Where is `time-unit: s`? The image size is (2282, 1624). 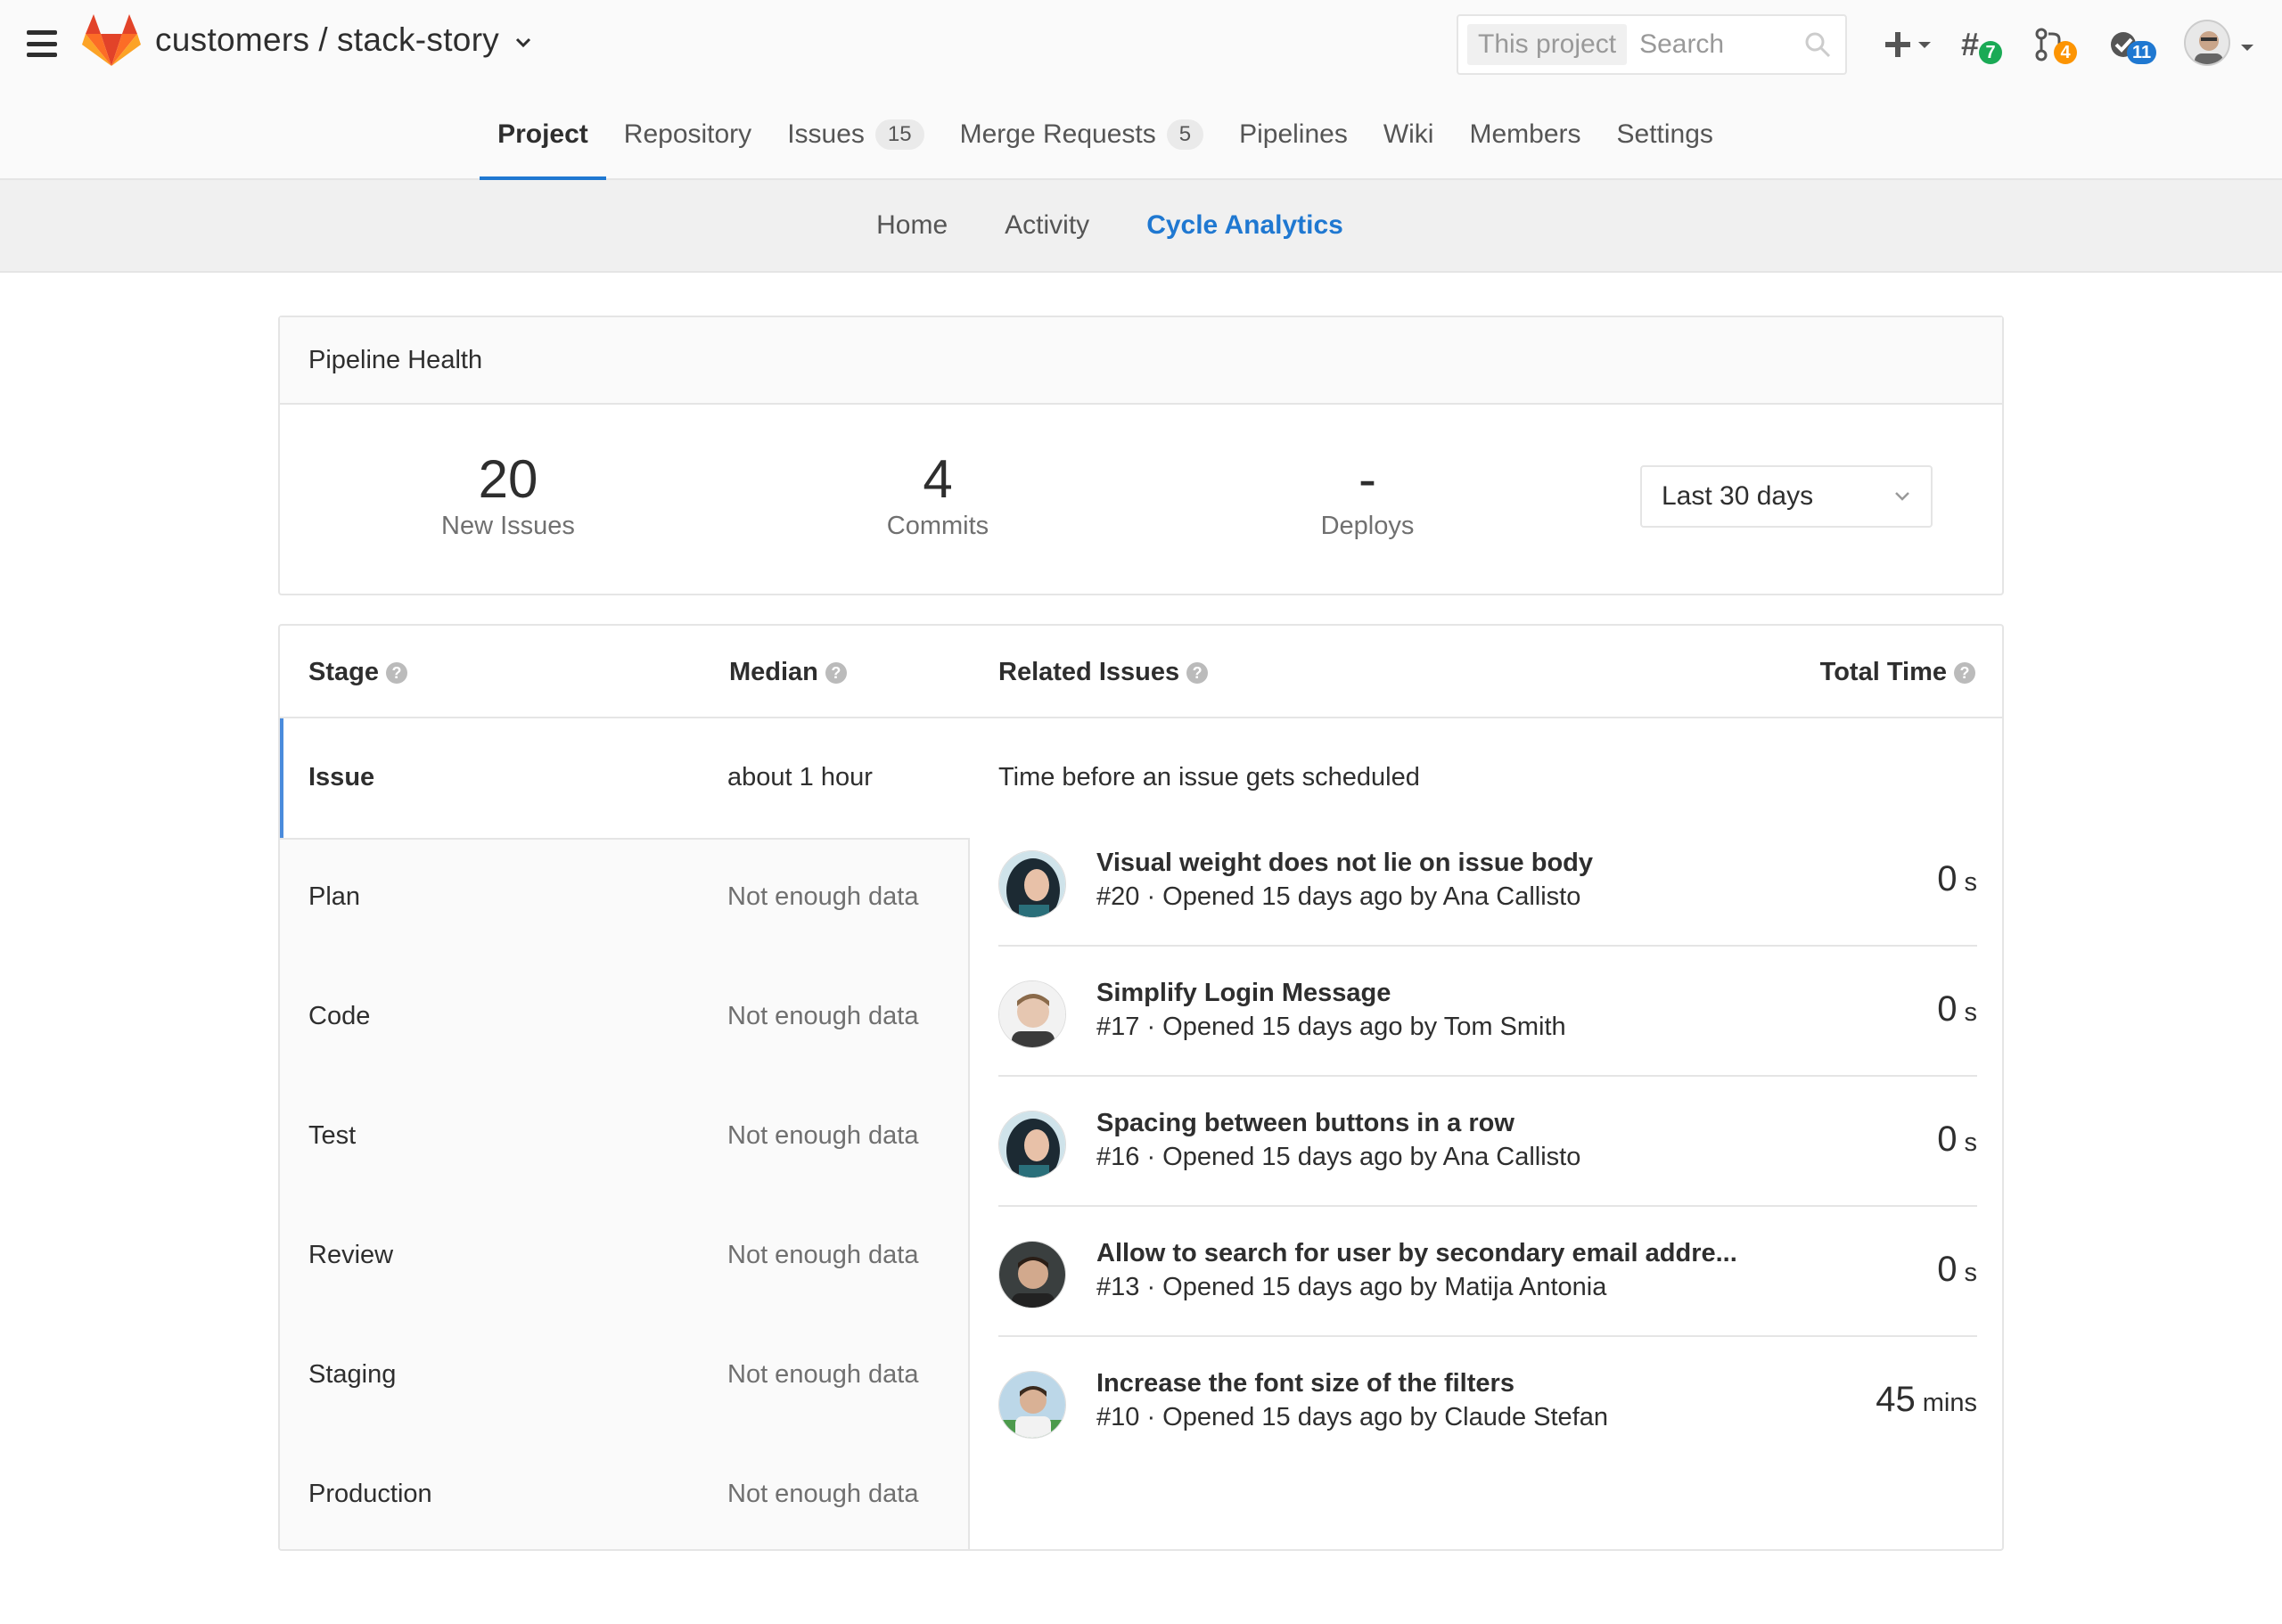 time-unit: s is located at coordinates (1971, 882).